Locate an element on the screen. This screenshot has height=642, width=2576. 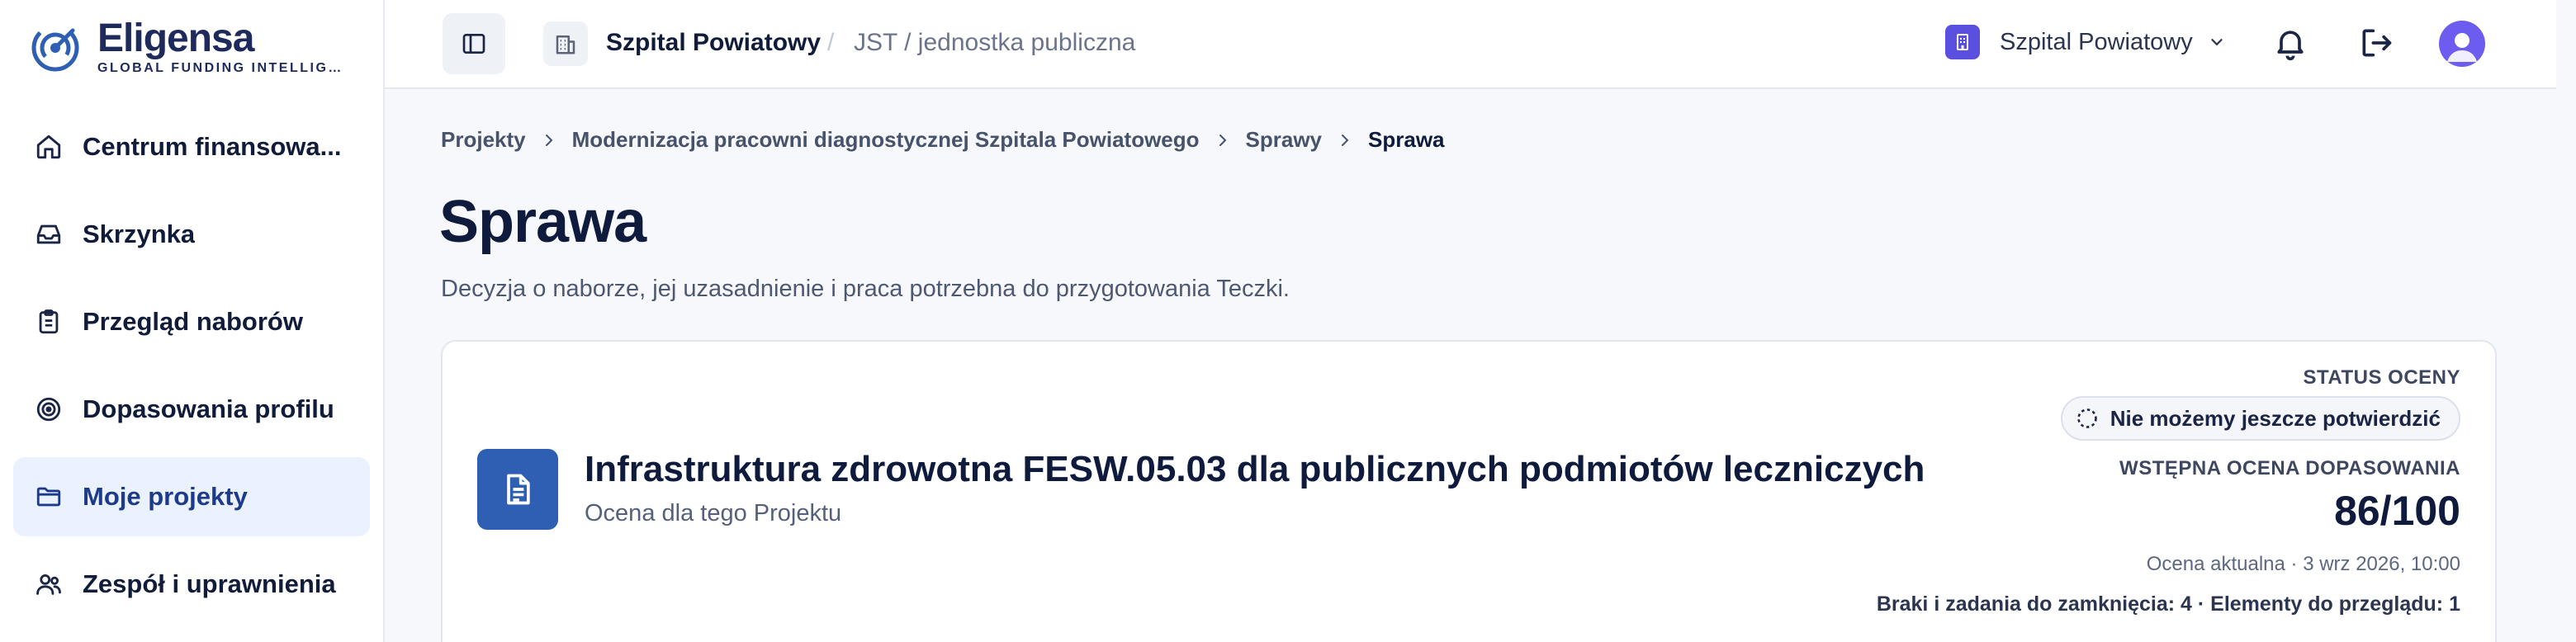
sidebar-item-label: Skrzynka is located at coordinates (139, 234).